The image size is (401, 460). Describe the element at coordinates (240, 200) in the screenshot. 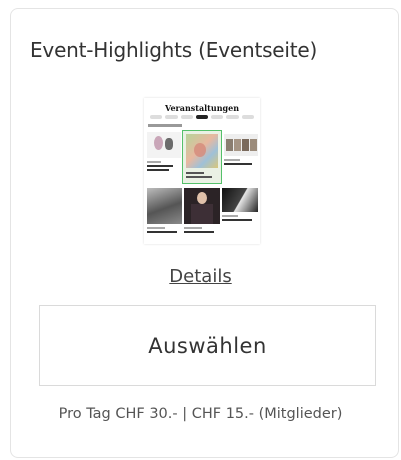

I see `preview-tile-bw-dancers` at that location.